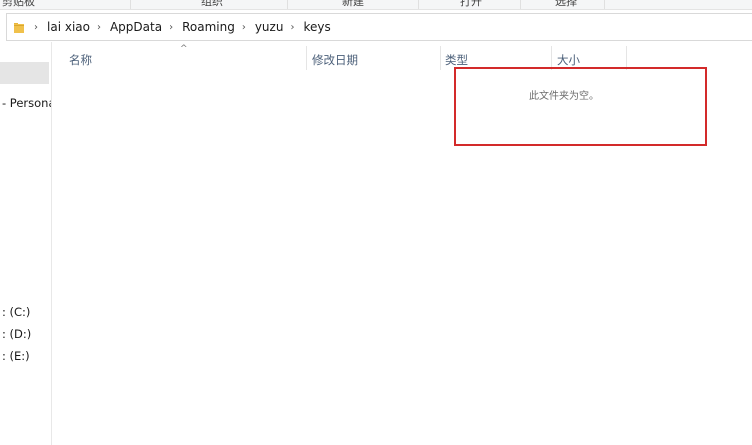 The height and width of the screenshot is (445, 752). Describe the element at coordinates (184, 49) in the screenshot. I see `sort-ascending-icon: ^` at that location.